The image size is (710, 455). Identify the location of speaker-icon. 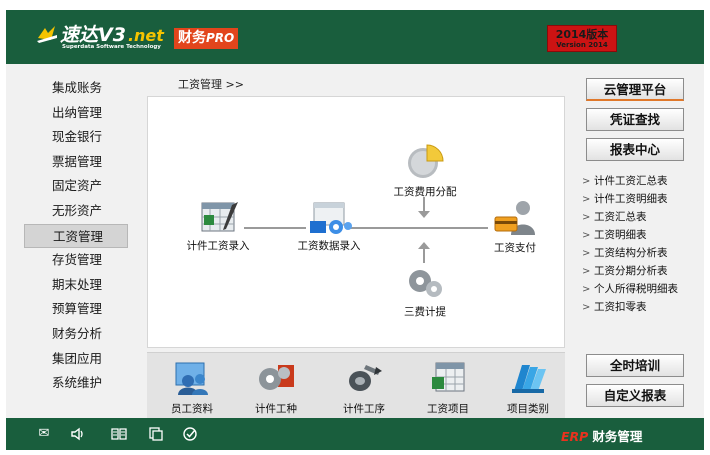
(78, 434).